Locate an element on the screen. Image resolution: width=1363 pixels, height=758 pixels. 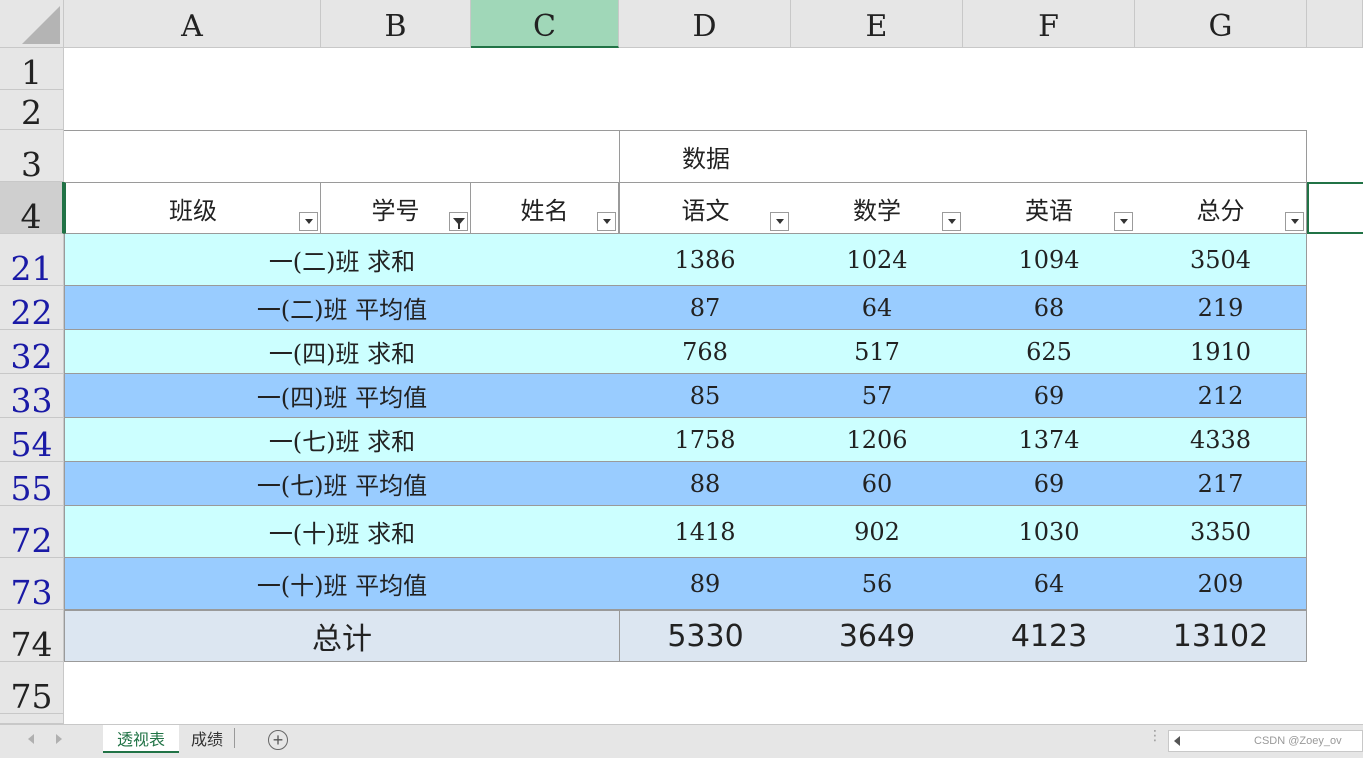
pivot-header-chinese: 语文 is located at coordinates (705, 208).